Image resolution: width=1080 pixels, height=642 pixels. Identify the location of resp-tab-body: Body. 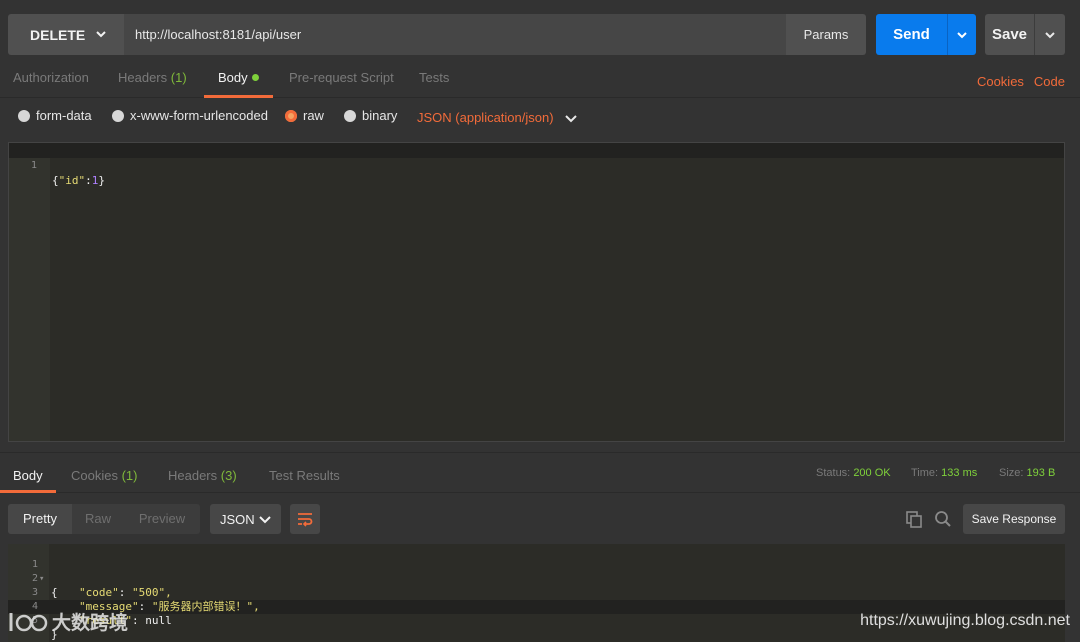
(28, 480).